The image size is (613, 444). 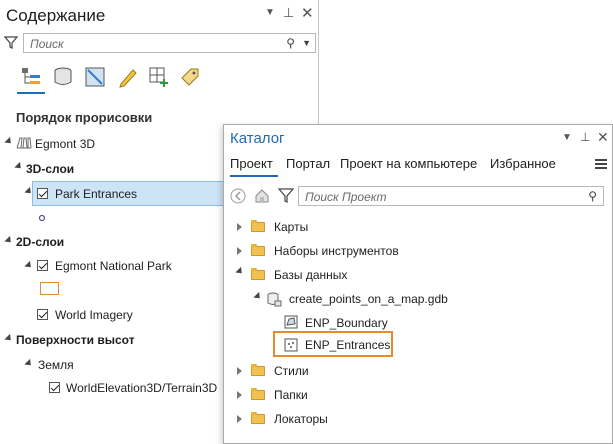 What do you see at coordinates (258, 250) in the screenshot?
I see `toolboxes-folder-icon` at bounding box center [258, 250].